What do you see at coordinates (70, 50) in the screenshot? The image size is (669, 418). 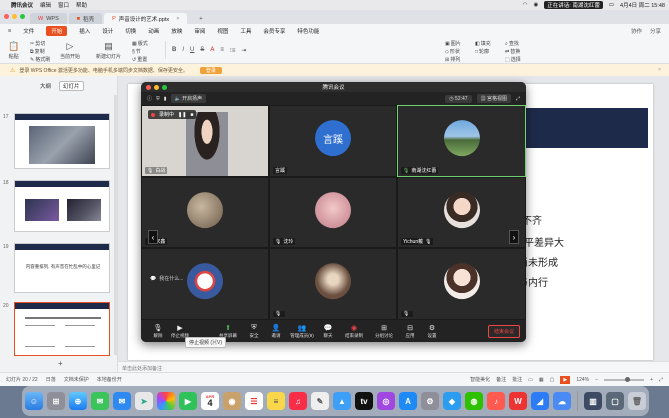 I see `play-from-current-button: ▷ 当前开始` at bounding box center [70, 50].